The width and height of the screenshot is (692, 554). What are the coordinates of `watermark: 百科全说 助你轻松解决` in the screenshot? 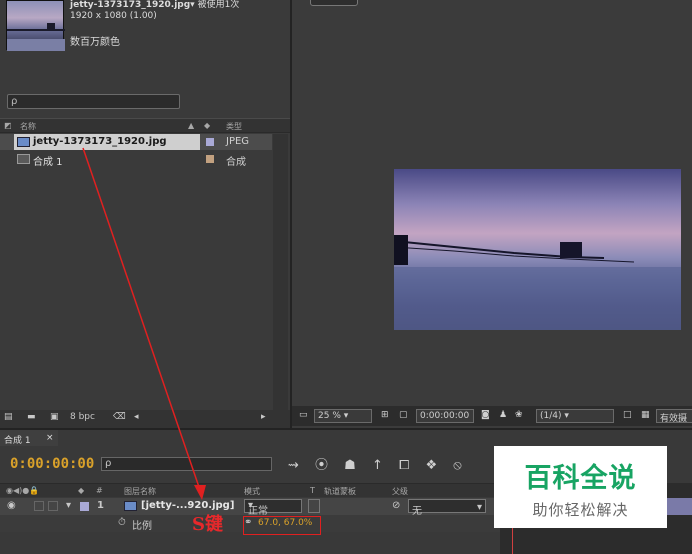 It's located at (580, 487).